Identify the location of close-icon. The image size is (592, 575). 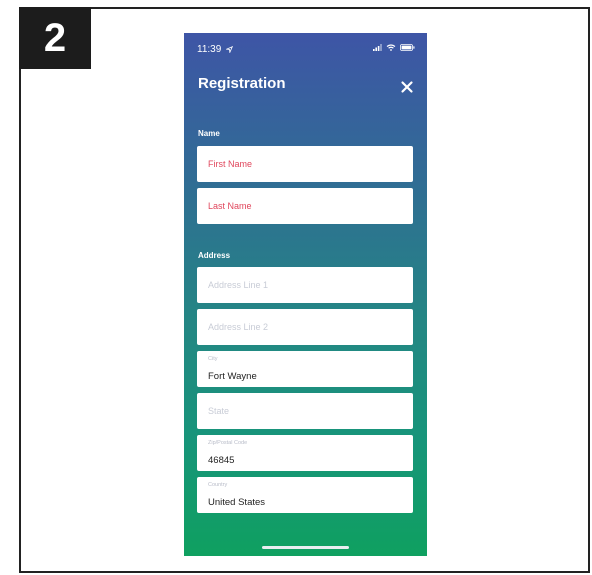
(407, 87).